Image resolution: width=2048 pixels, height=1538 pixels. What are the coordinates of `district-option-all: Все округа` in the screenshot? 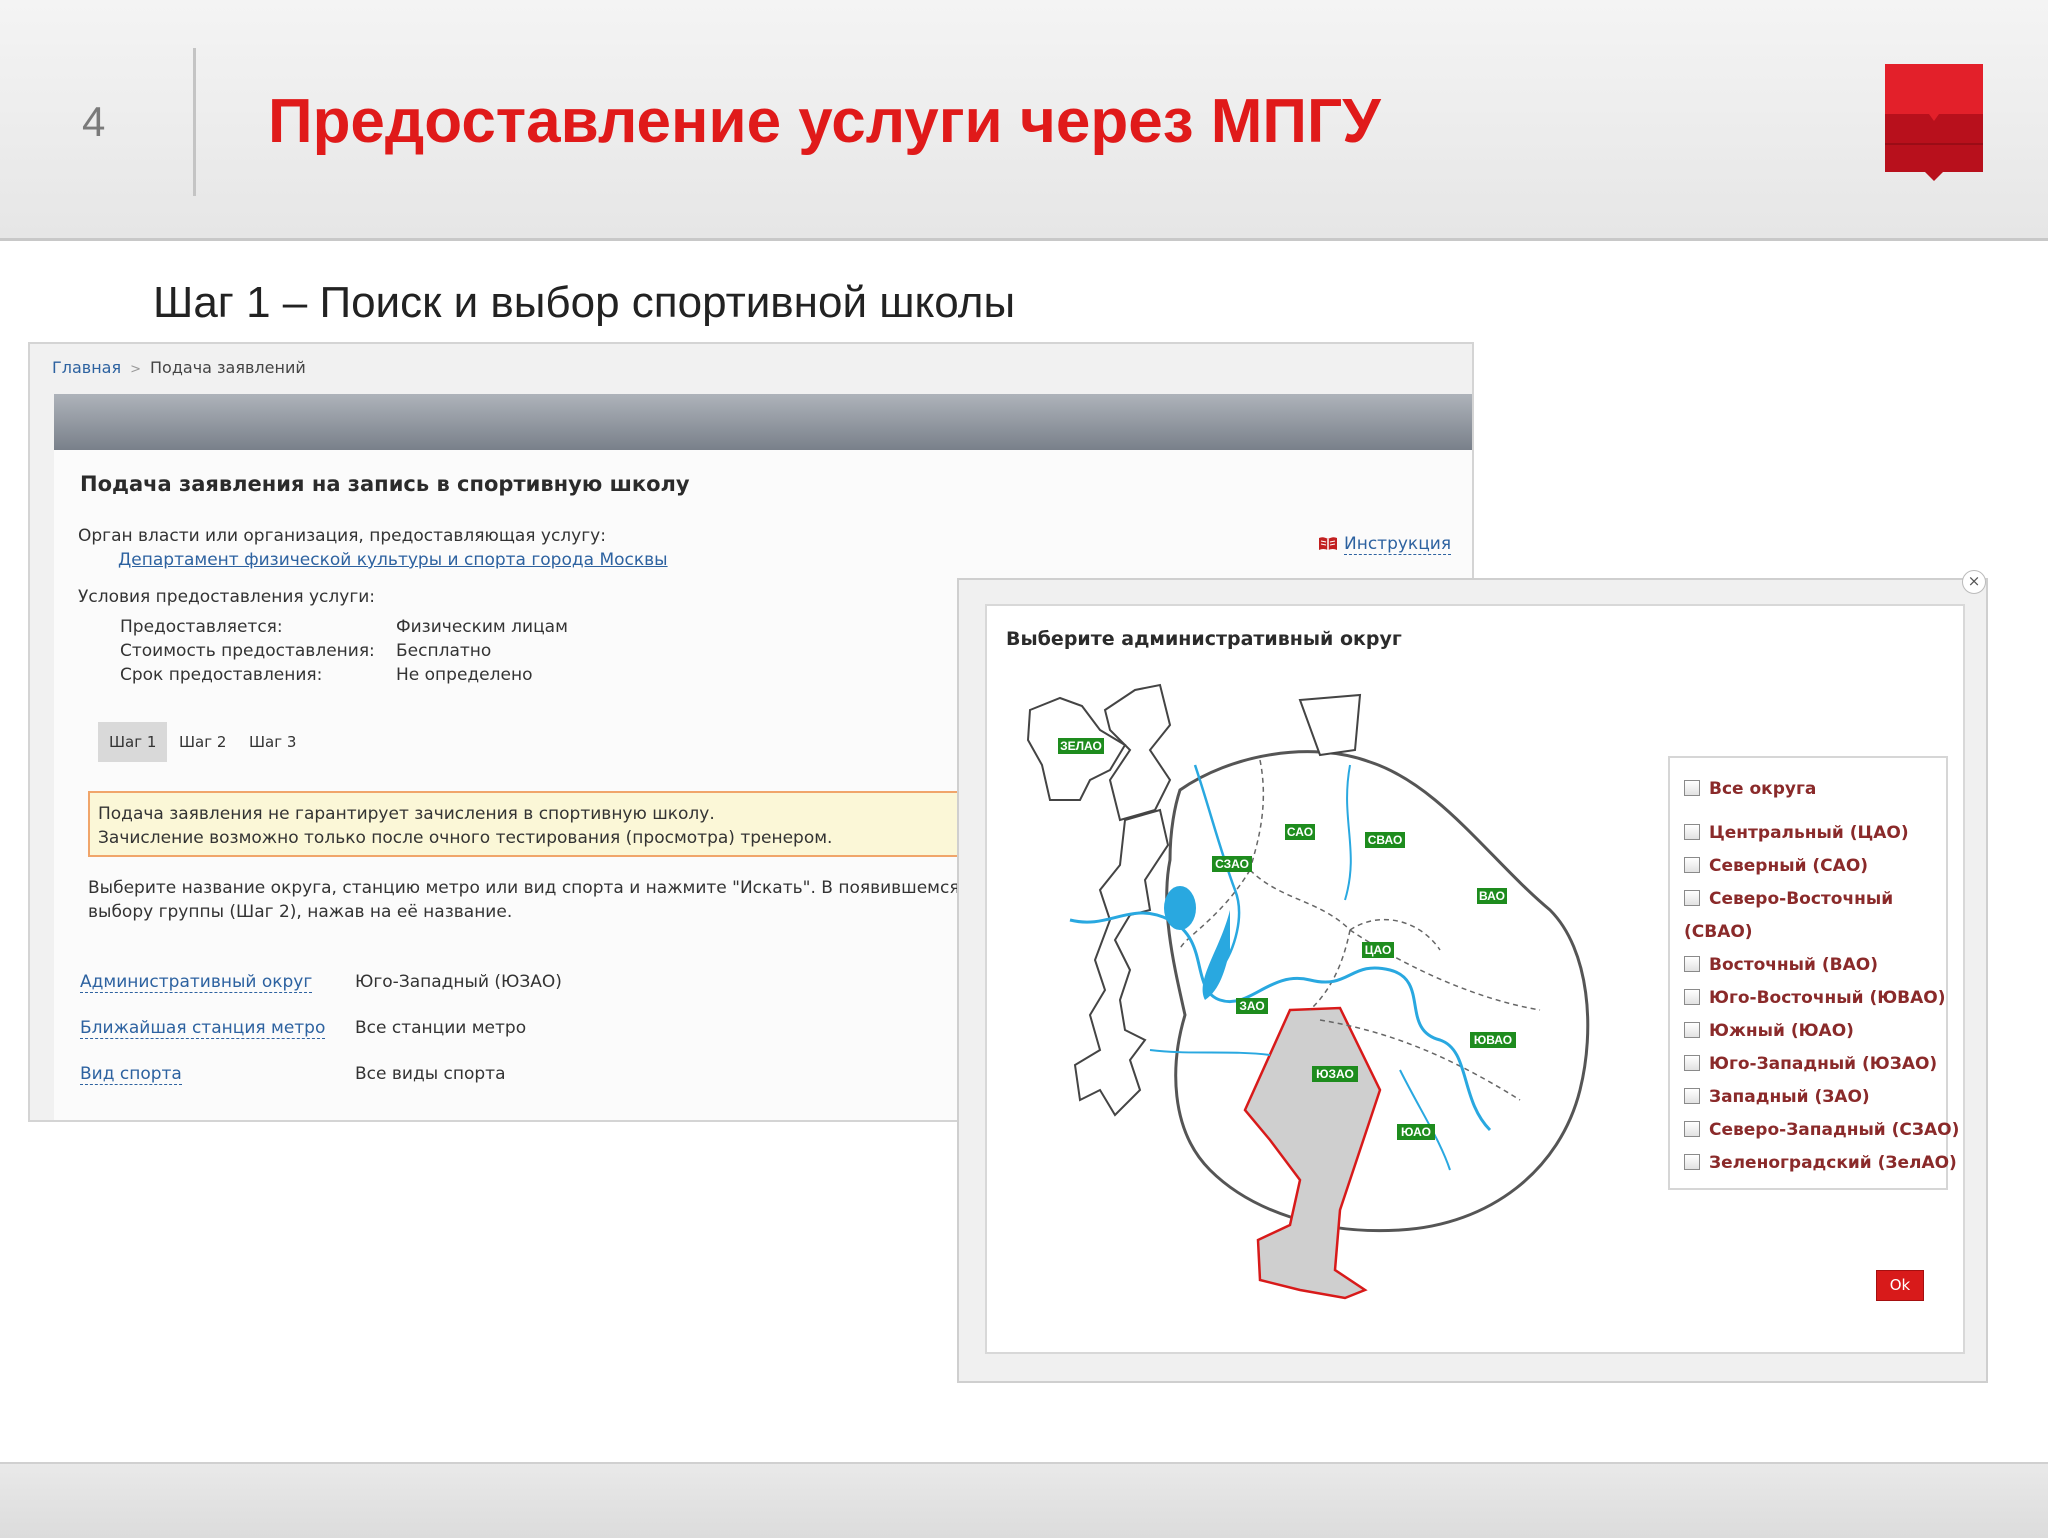 It's located at (1750, 789).